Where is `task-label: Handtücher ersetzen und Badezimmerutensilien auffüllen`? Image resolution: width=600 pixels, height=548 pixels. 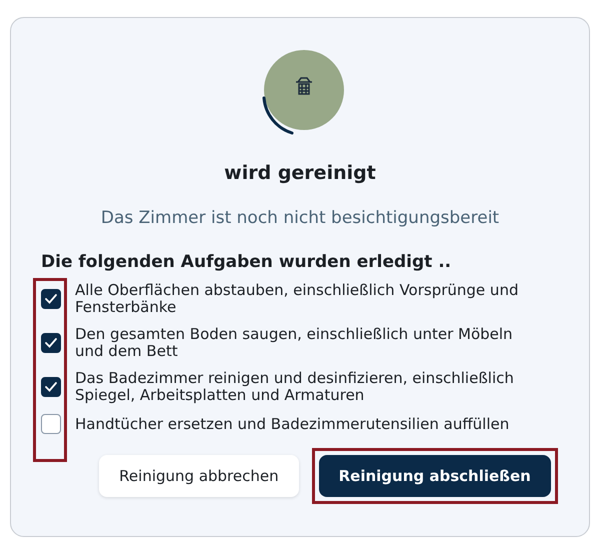 task-label: Handtücher ersetzen und Badezimmerutensilien auffüllen is located at coordinates (292, 424).